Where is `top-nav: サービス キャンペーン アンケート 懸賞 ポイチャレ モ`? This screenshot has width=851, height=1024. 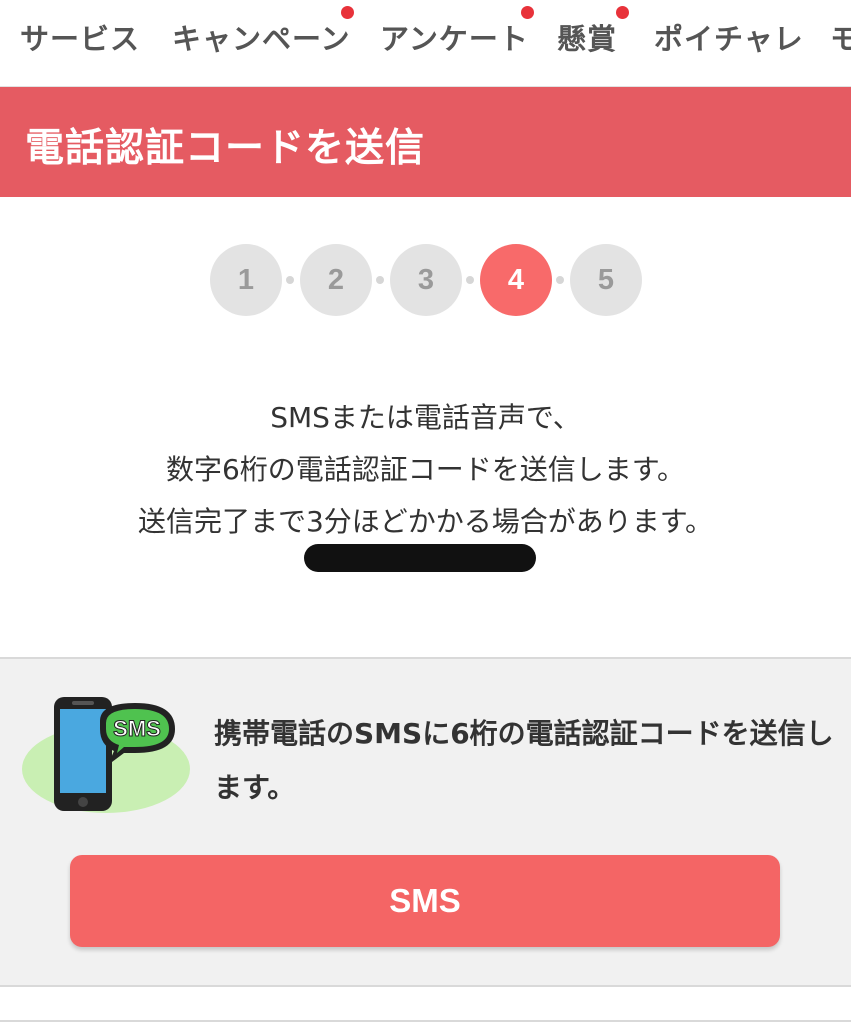 top-nav: サービス キャンペーン アンケート 懸賞 ポイチャレ モ is located at coordinates (425, 43).